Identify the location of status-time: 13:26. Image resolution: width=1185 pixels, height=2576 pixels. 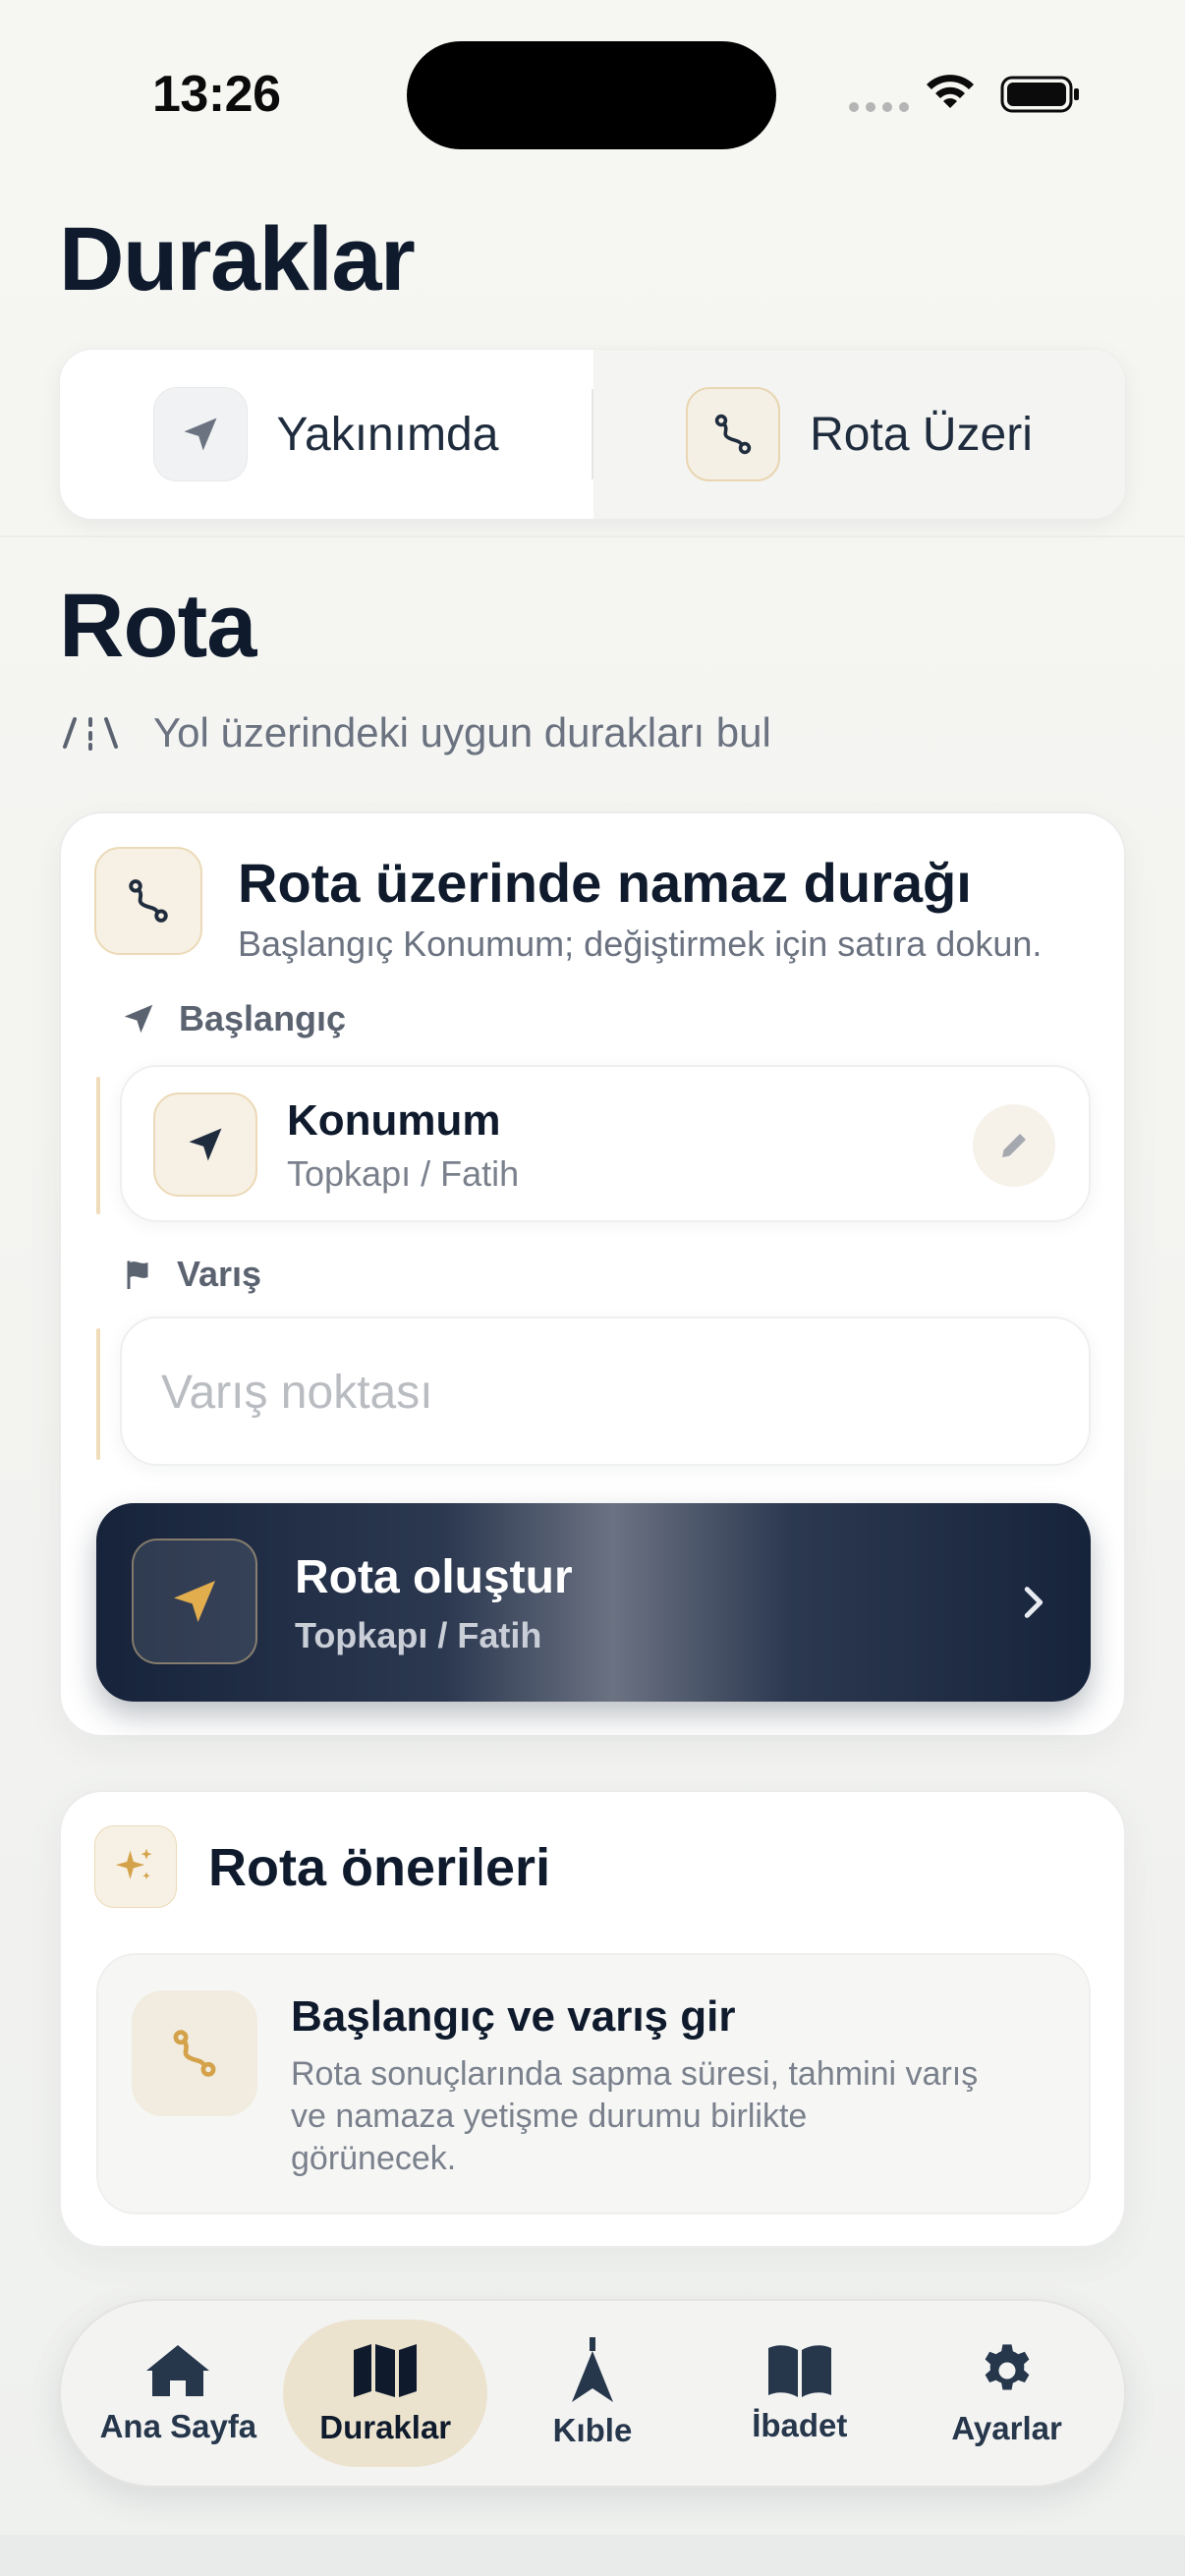
(216, 94).